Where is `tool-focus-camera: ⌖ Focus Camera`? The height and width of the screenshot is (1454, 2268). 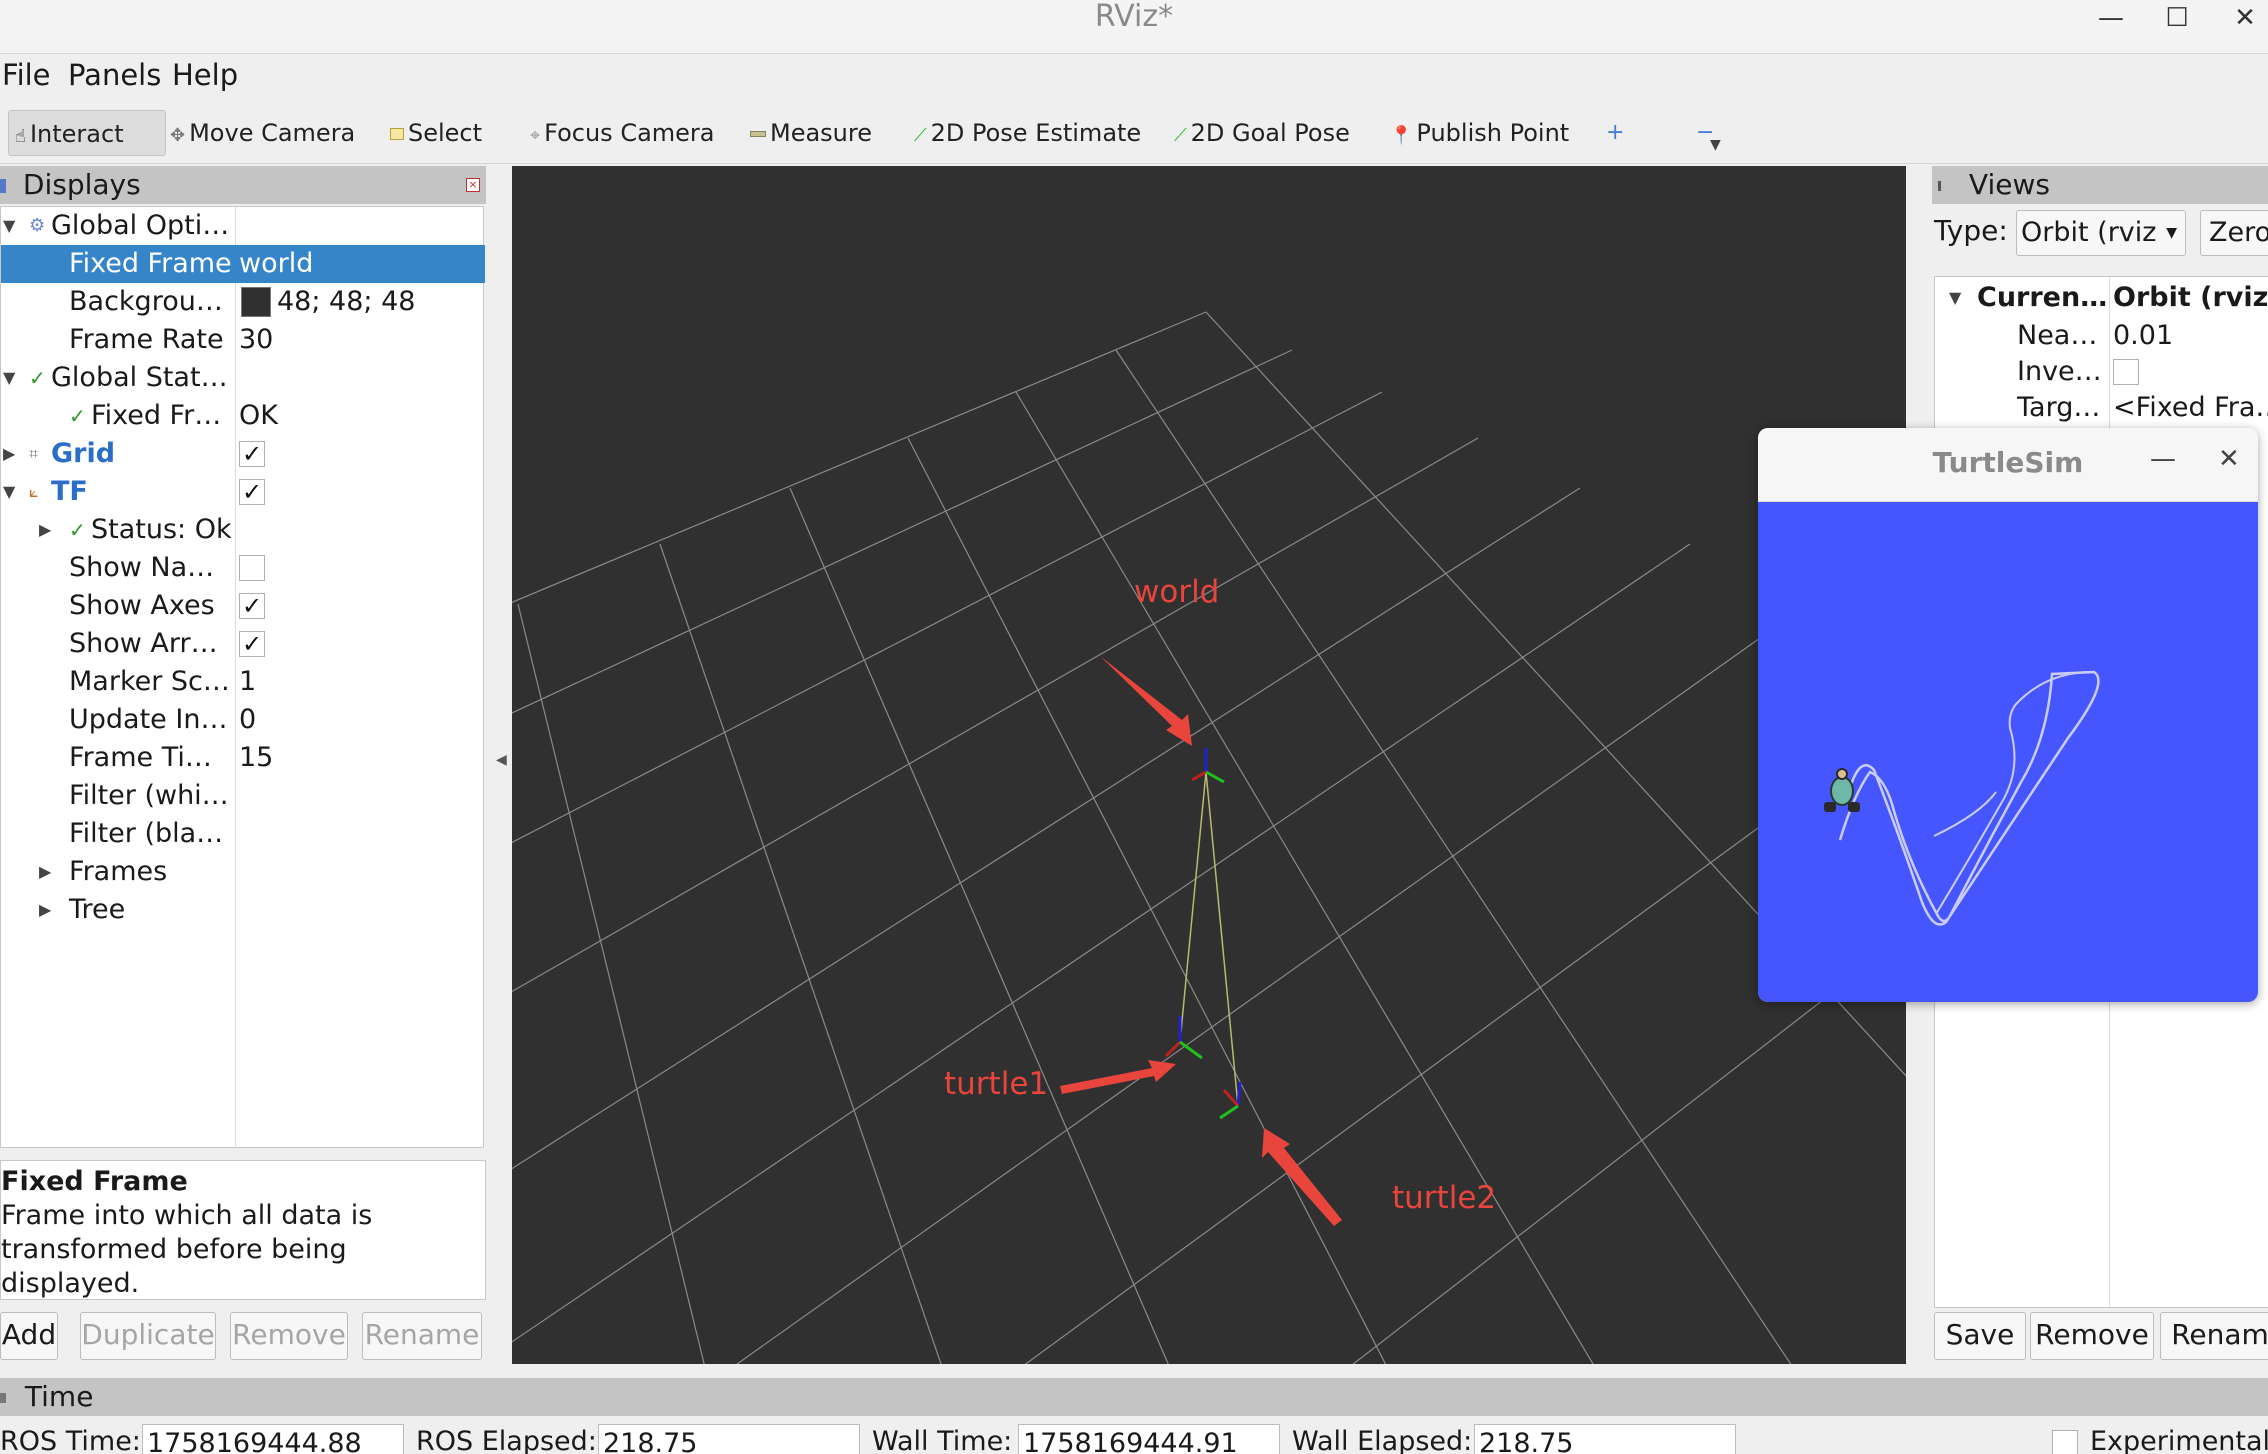 tool-focus-camera: ⌖ Focus Camera is located at coordinates (622, 133).